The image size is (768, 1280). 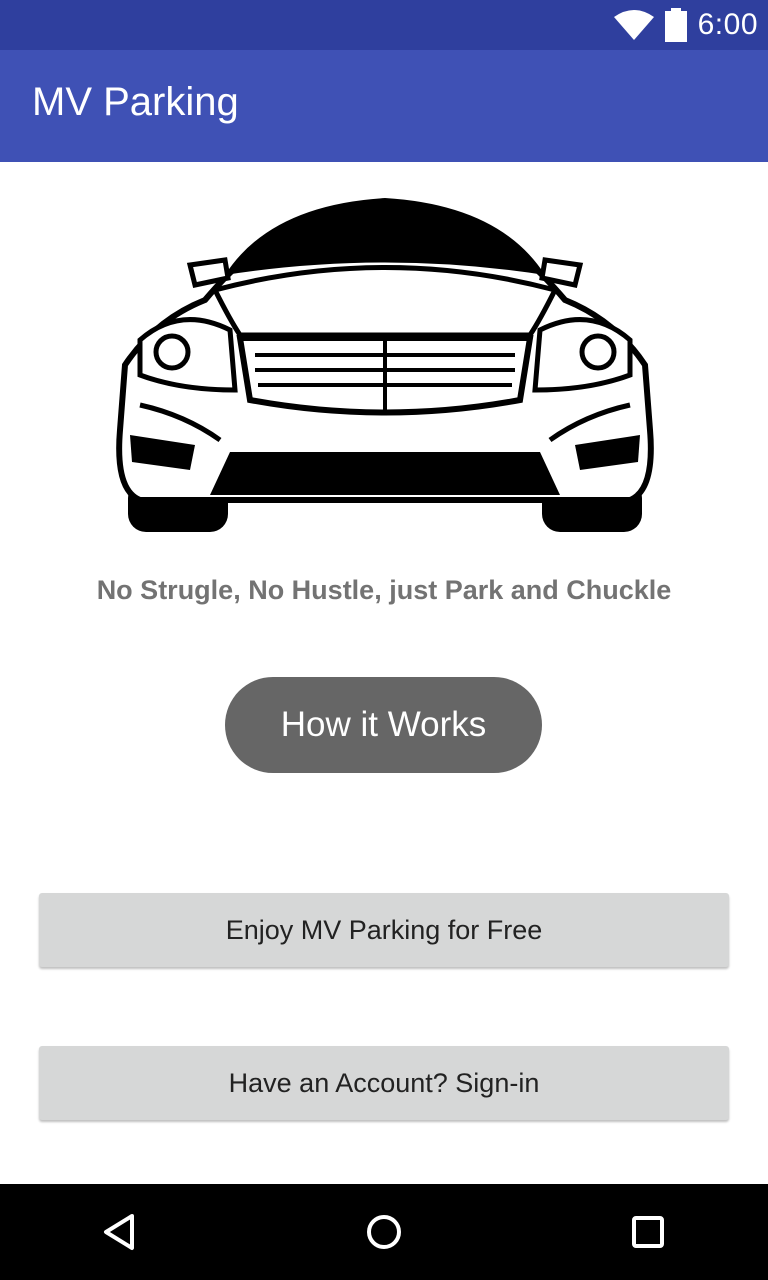 What do you see at coordinates (648, 1232) in the screenshot?
I see `recent-apps-icon` at bounding box center [648, 1232].